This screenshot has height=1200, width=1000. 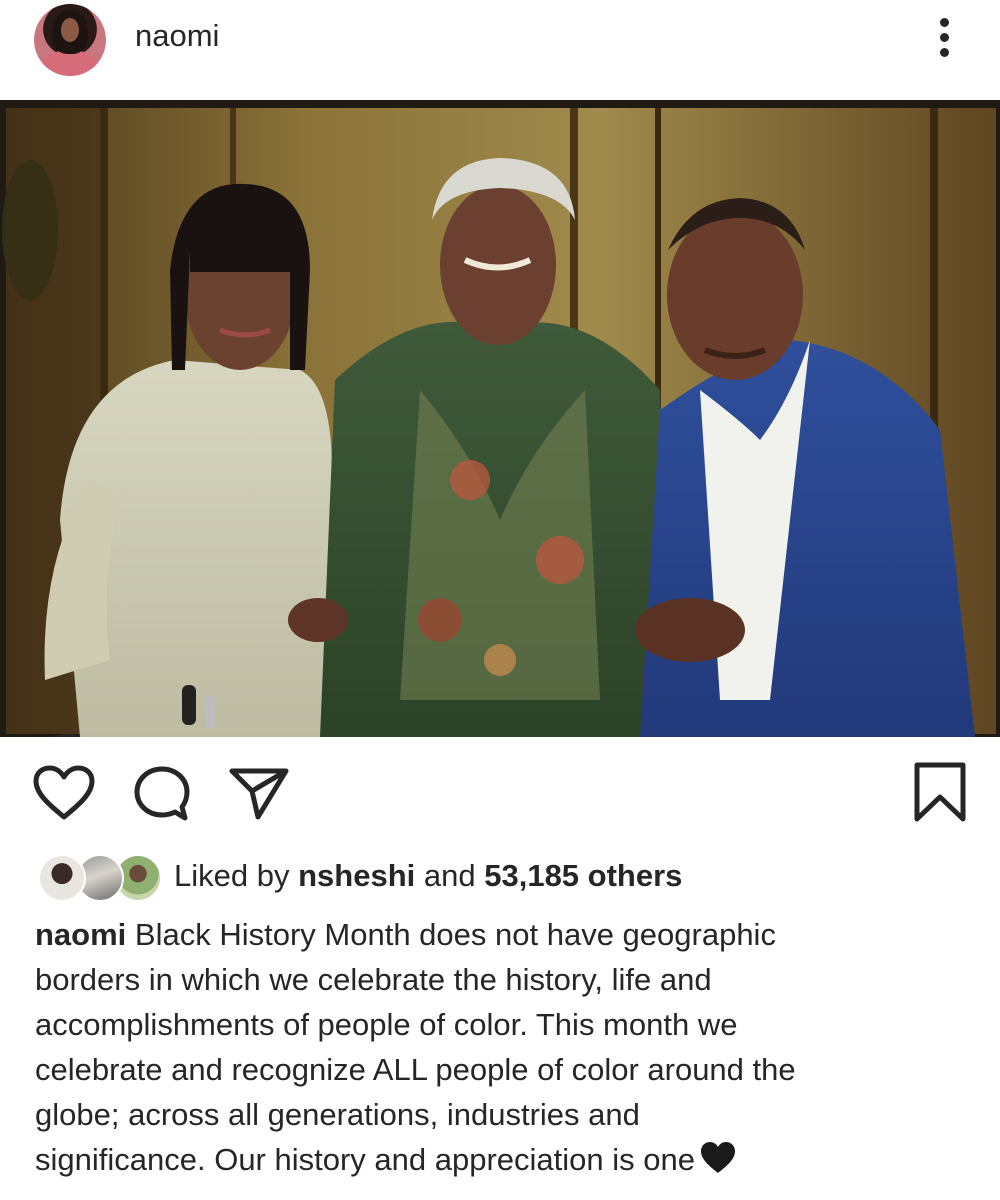 I want to click on send-icon, so click(x=259, y=793).